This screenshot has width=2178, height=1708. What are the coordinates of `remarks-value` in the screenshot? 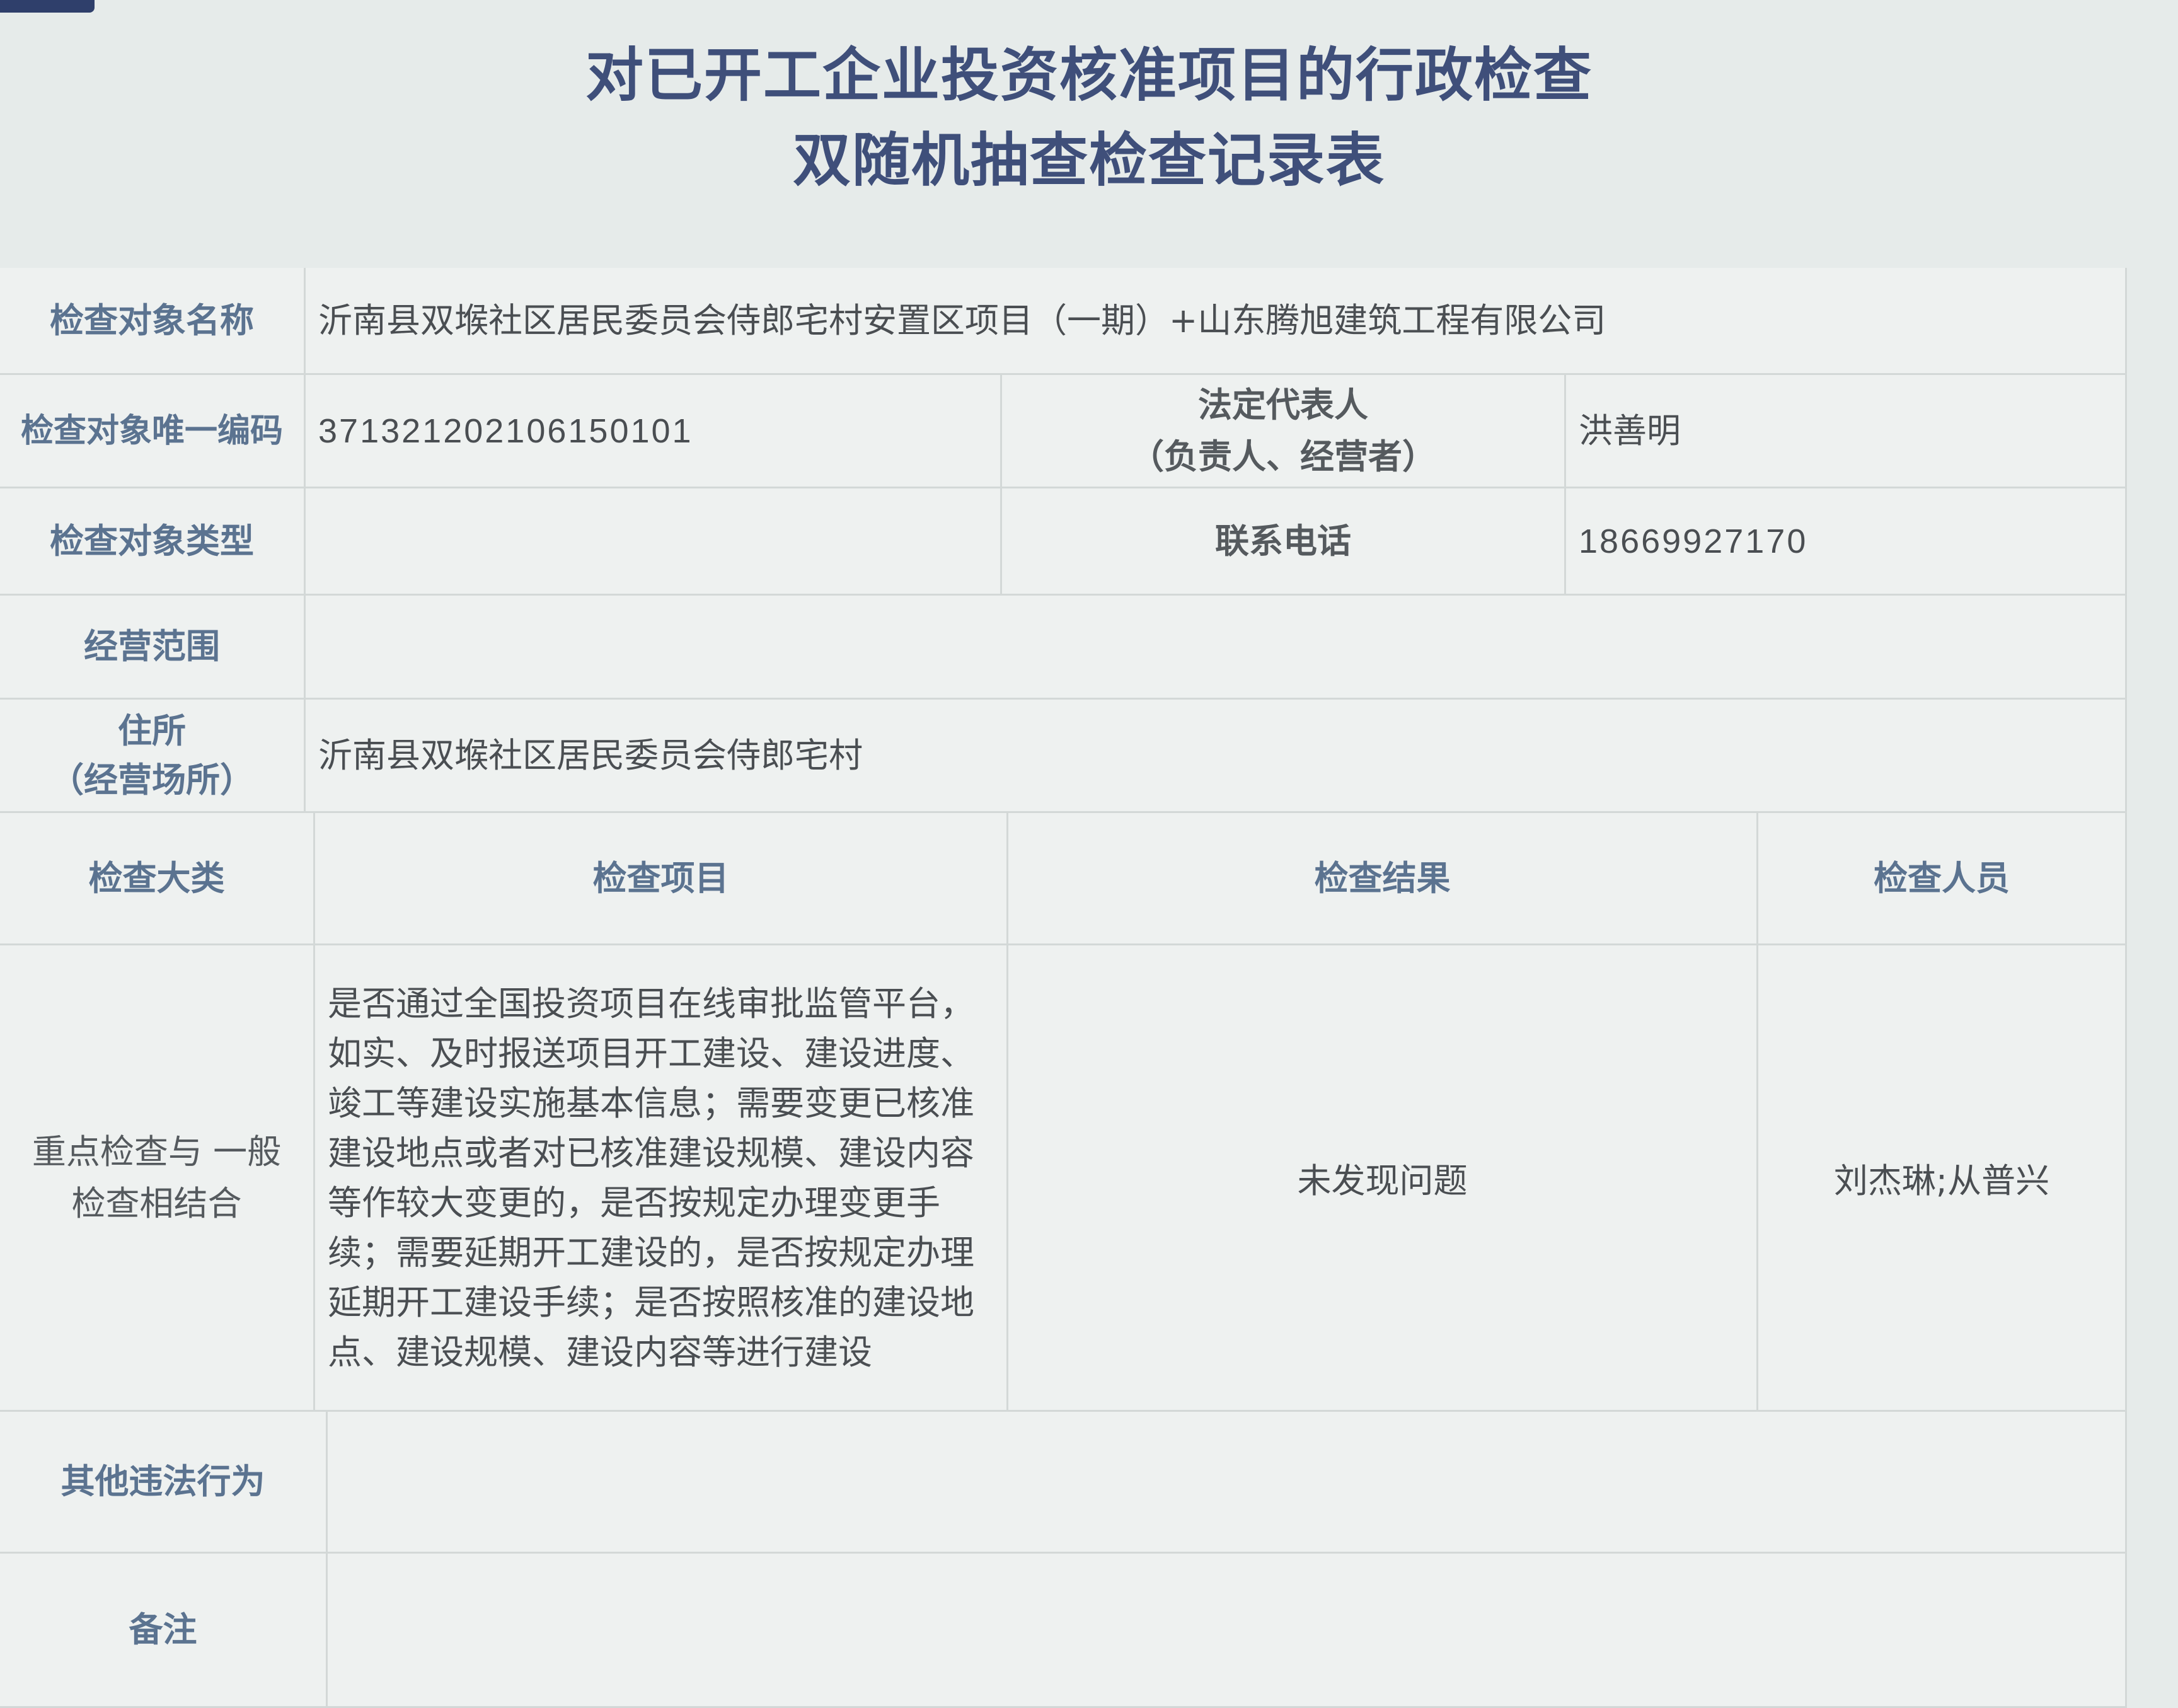 It's located at (1228, 1631).